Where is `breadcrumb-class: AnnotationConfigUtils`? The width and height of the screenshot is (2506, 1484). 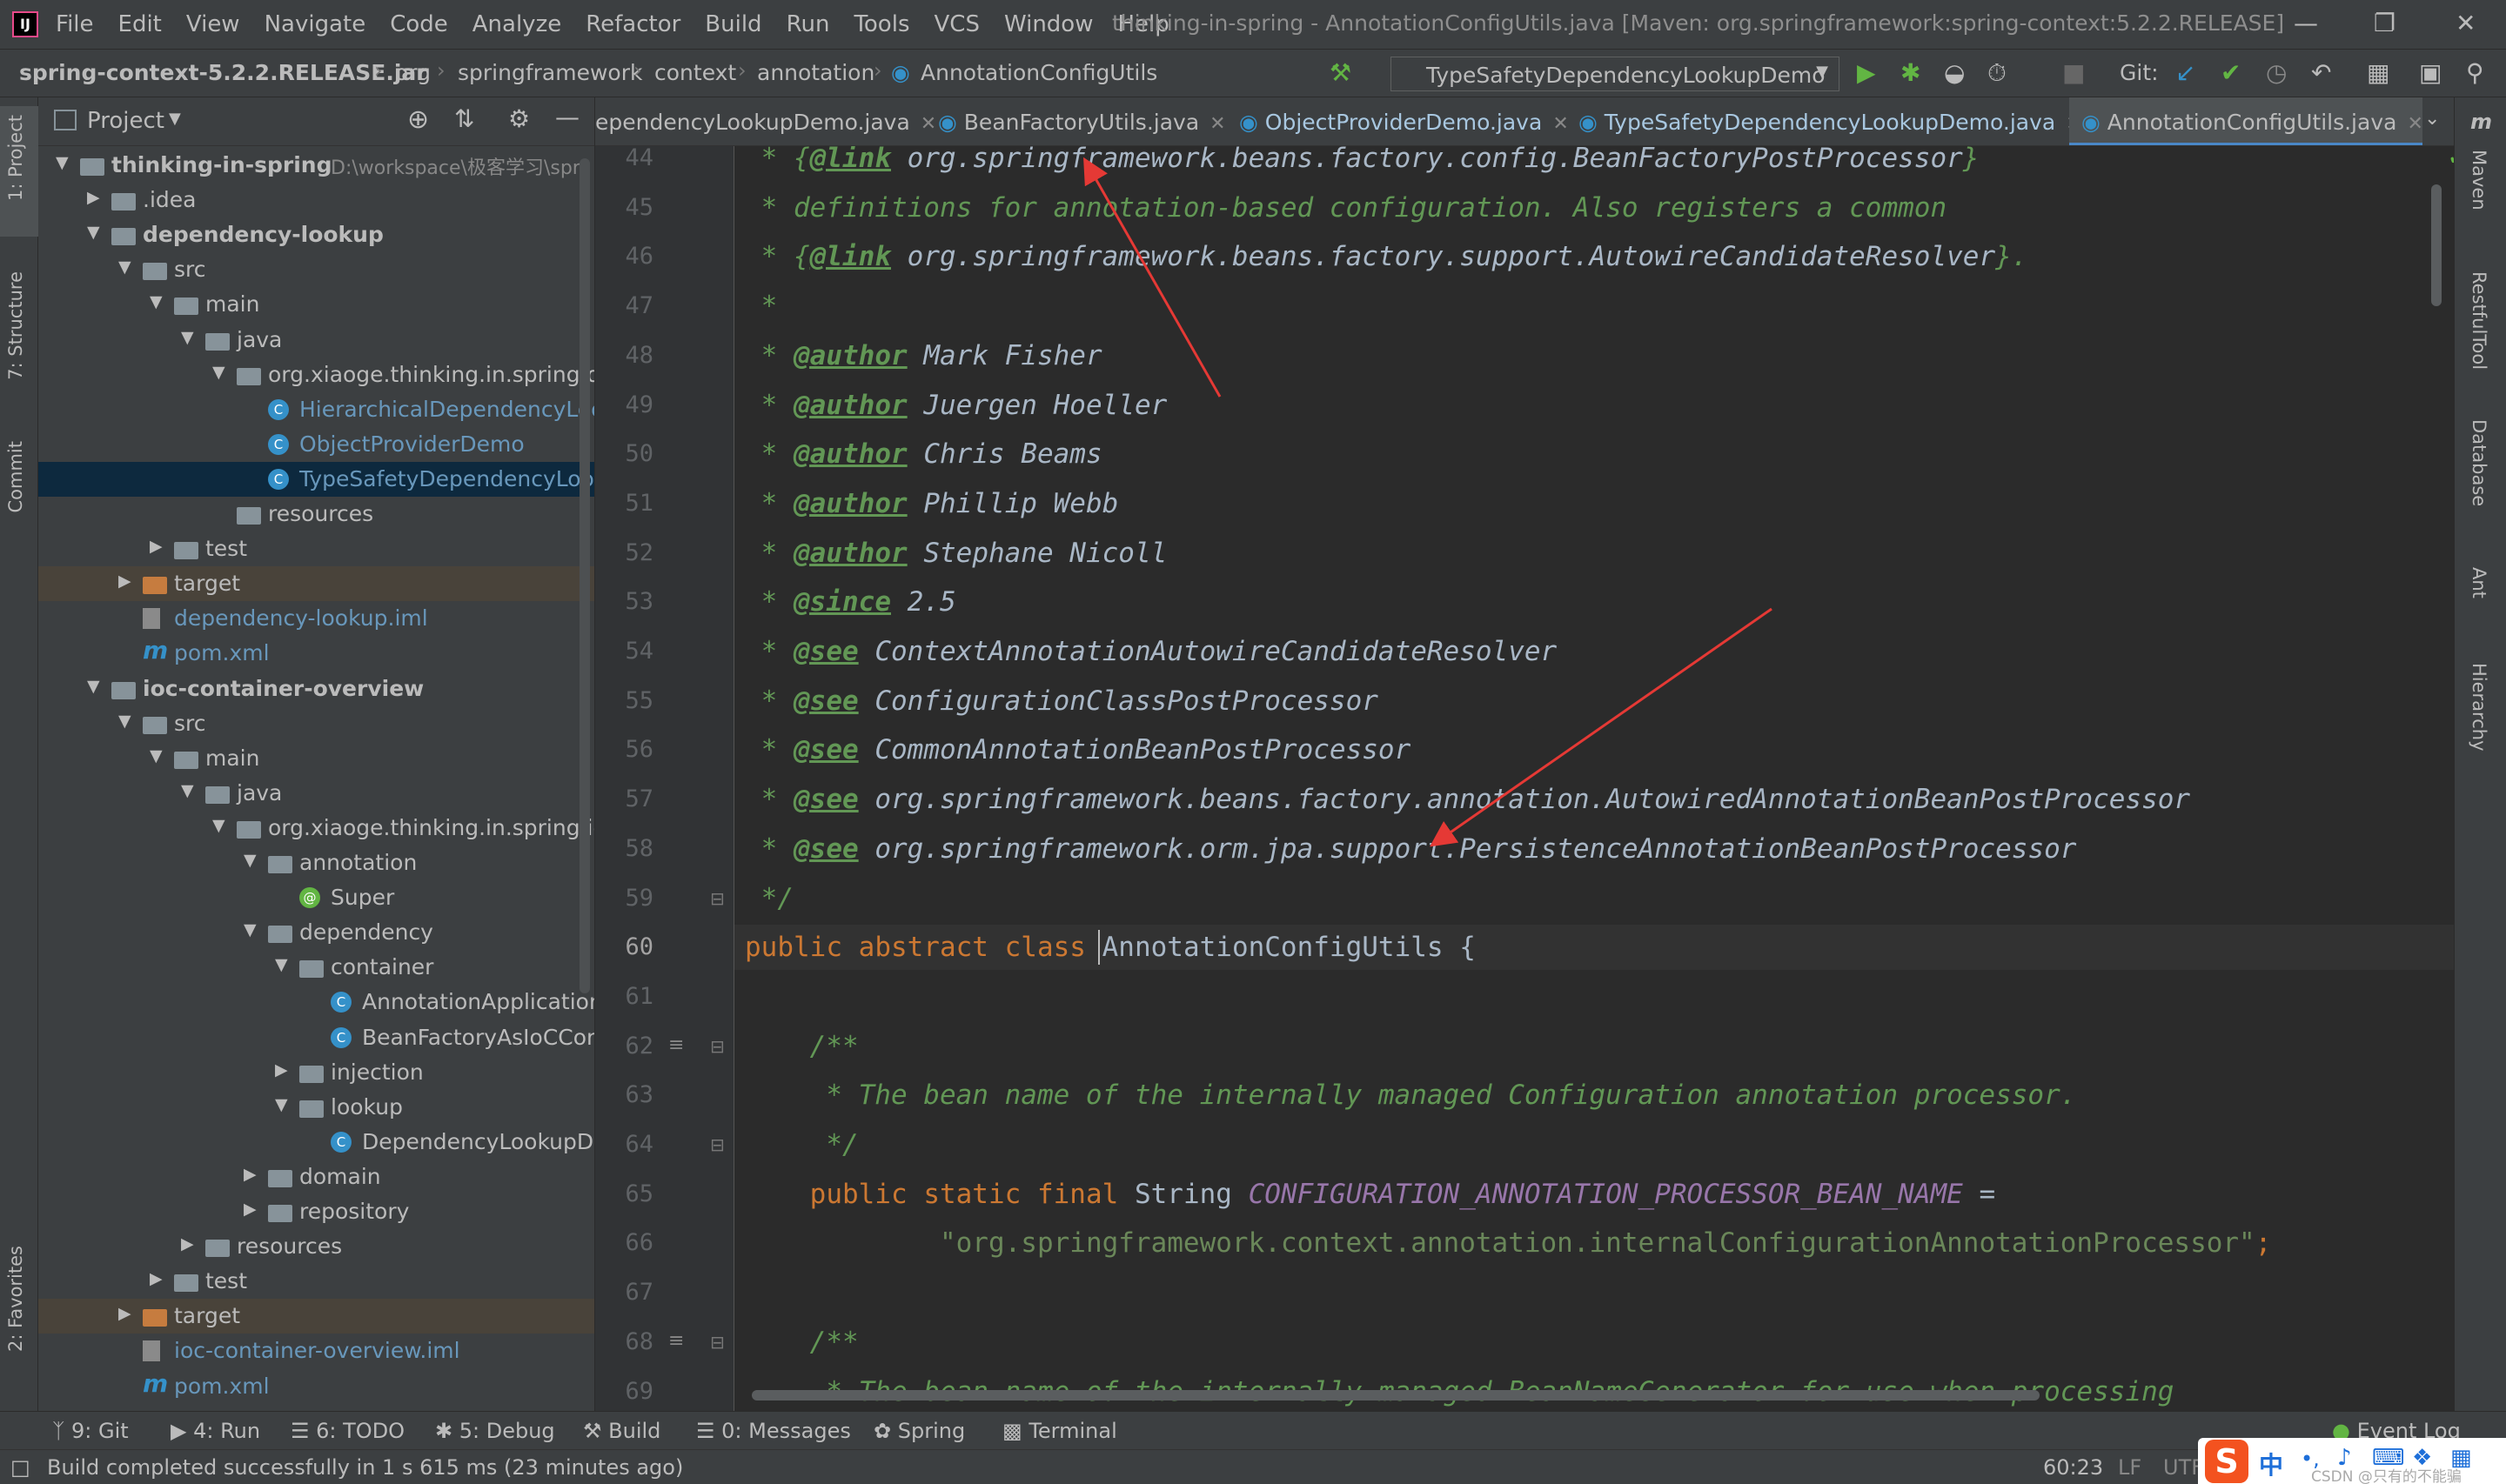
breadcrumb-class: AnnotationConfigUtils is located at coordinates (1039, 72).